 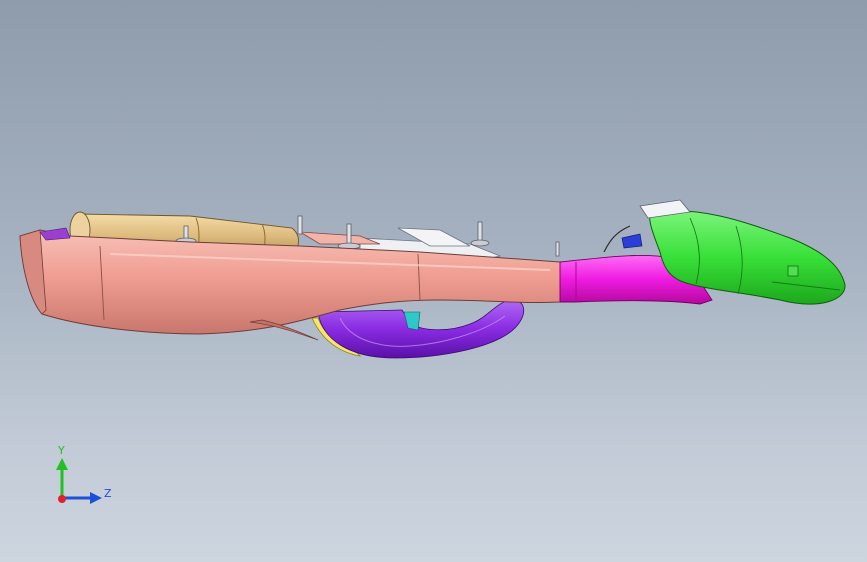 What do you see at coordinates (793, 271) in the screenshot?
I see `head-tab` at bounding box center [793, 271].